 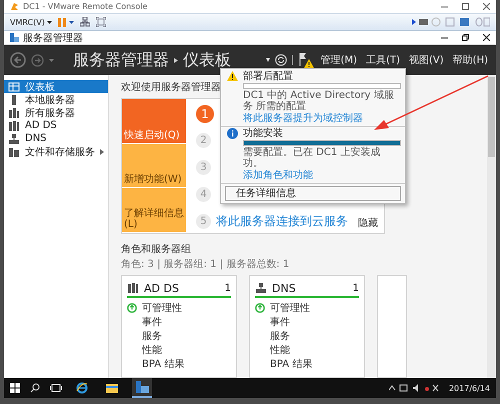 What do you see at coordinates (85, 6) in the screenshot?
I see `window-title: DC1 - VMware Remote Console` at bounding box center [85, 6].